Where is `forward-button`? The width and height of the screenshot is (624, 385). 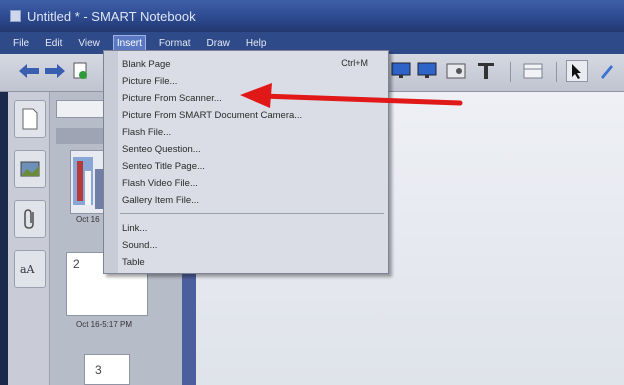
forward-button is located at coordinates (55, 71).